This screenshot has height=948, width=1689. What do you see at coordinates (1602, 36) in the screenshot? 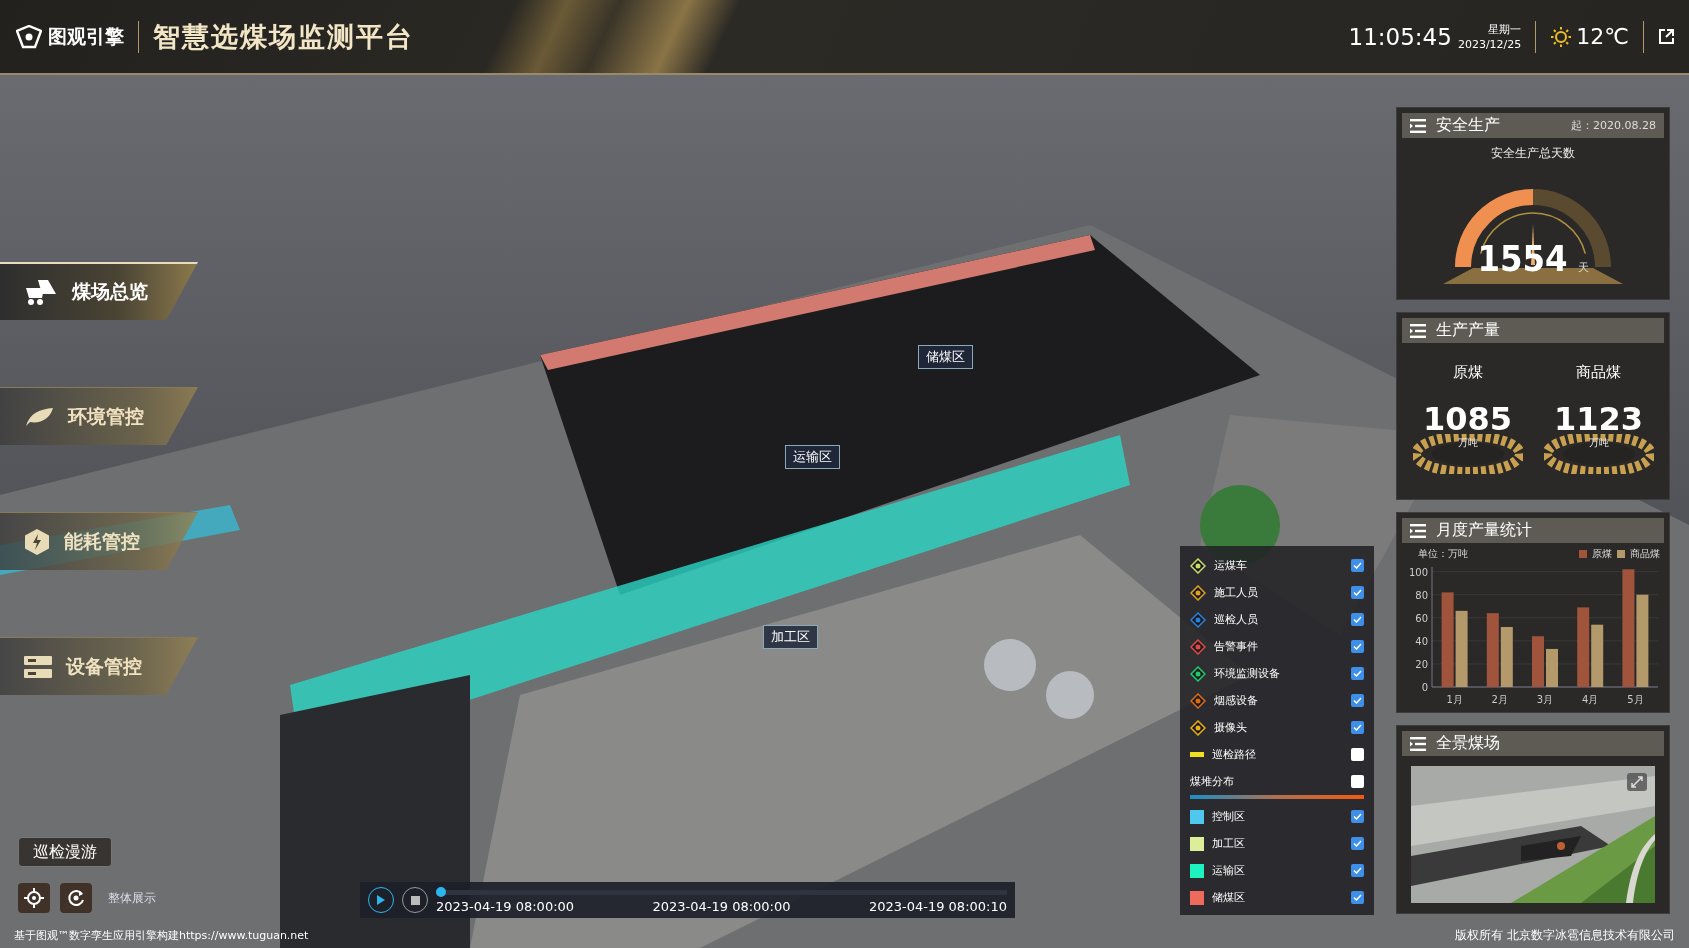
I see `temperature: 12℃` at bounding box center [1602, 36].